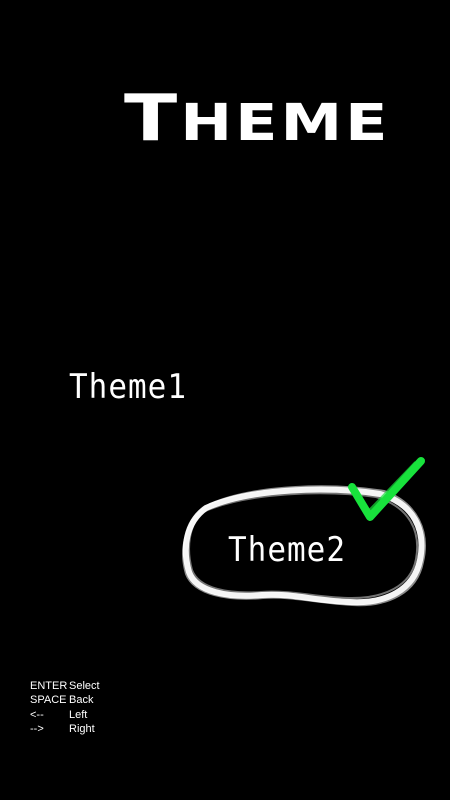 This screenshot has width=450, height=800. Describe the element at coordinates (49, 686) in the screenshot. I see `control-key-enter: ENTER` at that location.